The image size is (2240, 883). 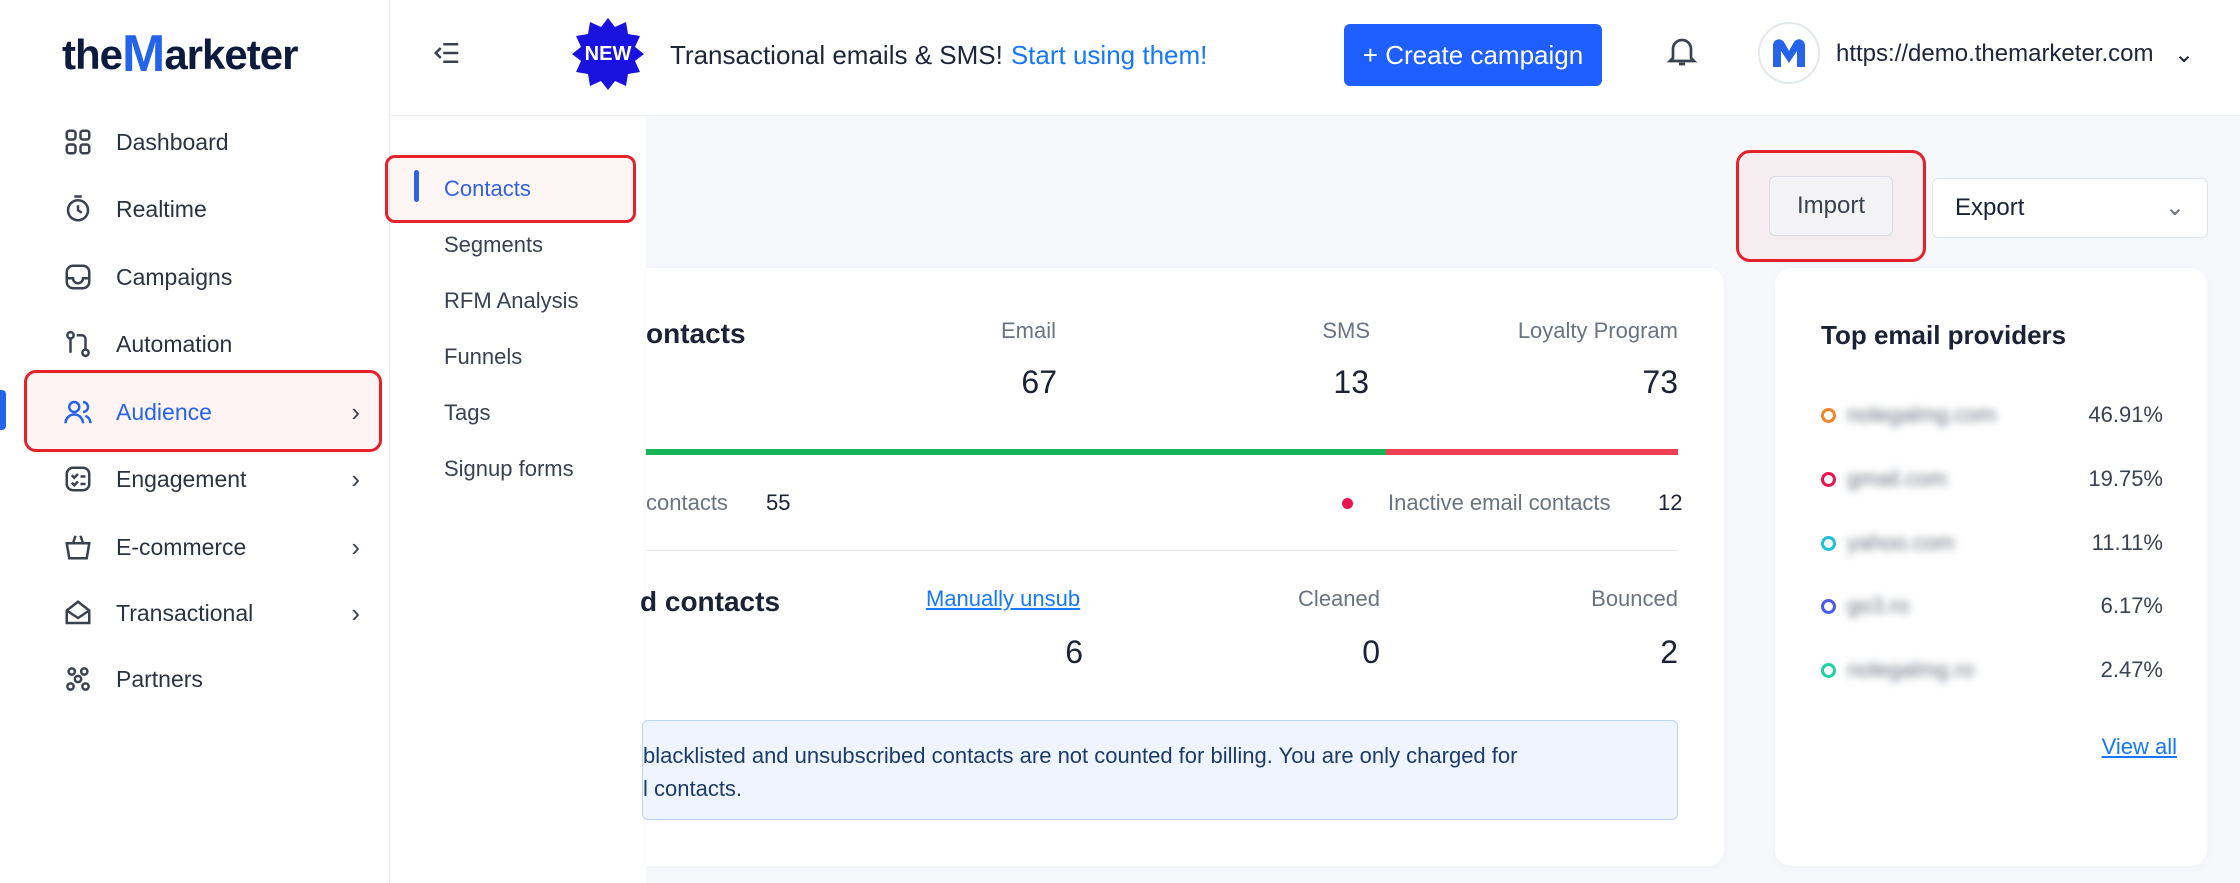 I want to click on mail-open-icon, so click(x=78, y=613).